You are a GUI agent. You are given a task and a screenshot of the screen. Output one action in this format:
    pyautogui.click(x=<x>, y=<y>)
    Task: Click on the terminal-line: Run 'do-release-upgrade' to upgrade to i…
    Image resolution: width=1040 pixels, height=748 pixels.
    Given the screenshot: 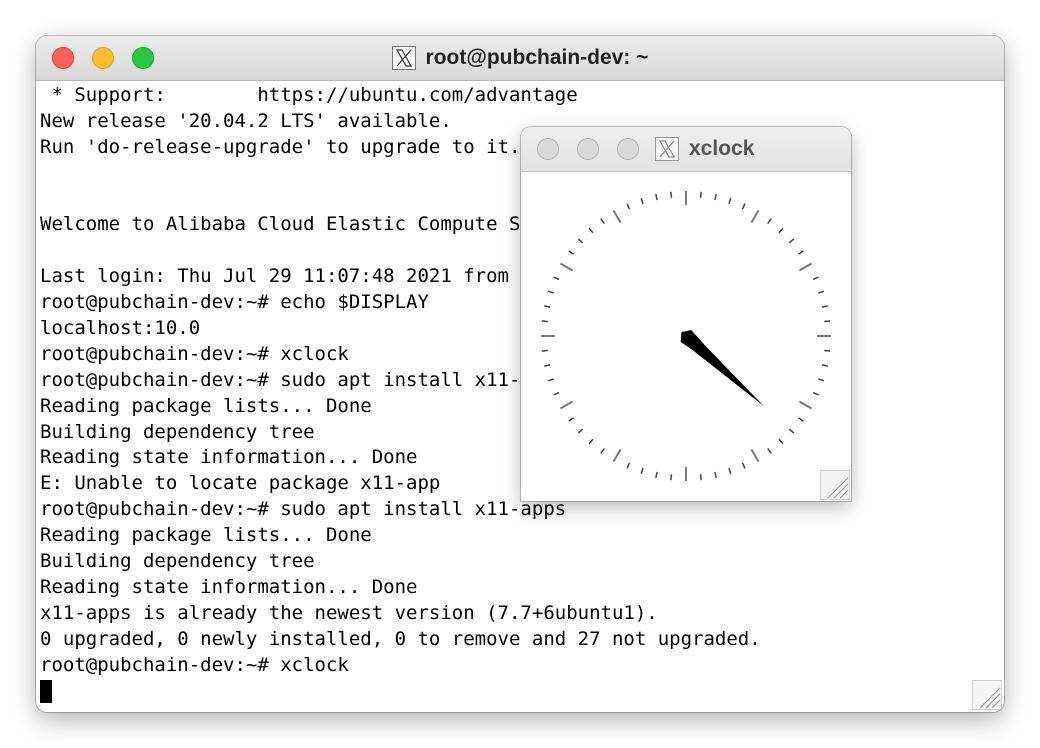 What is the action you would take?
    pyautogui.click(x=280, y=146)
    